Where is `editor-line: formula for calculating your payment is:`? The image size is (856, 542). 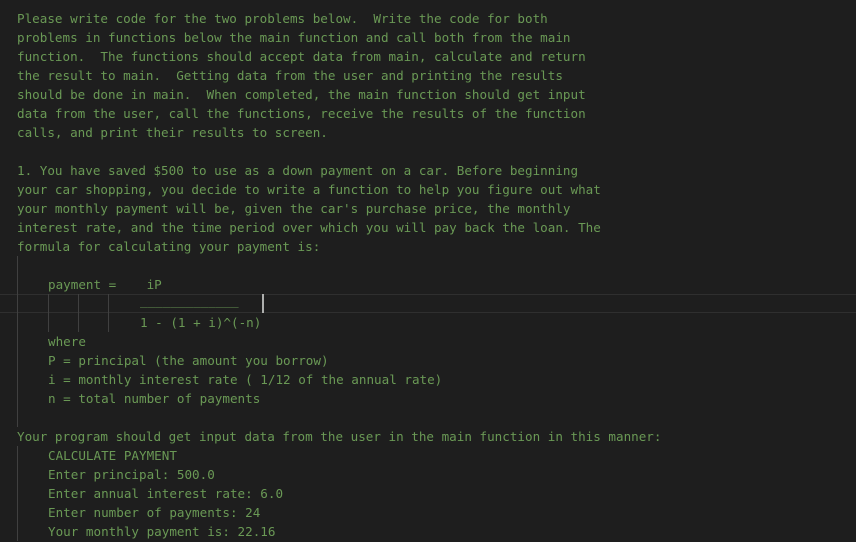
editor-line: formula for calculating your payment is: is located at coordinates (428, 246).